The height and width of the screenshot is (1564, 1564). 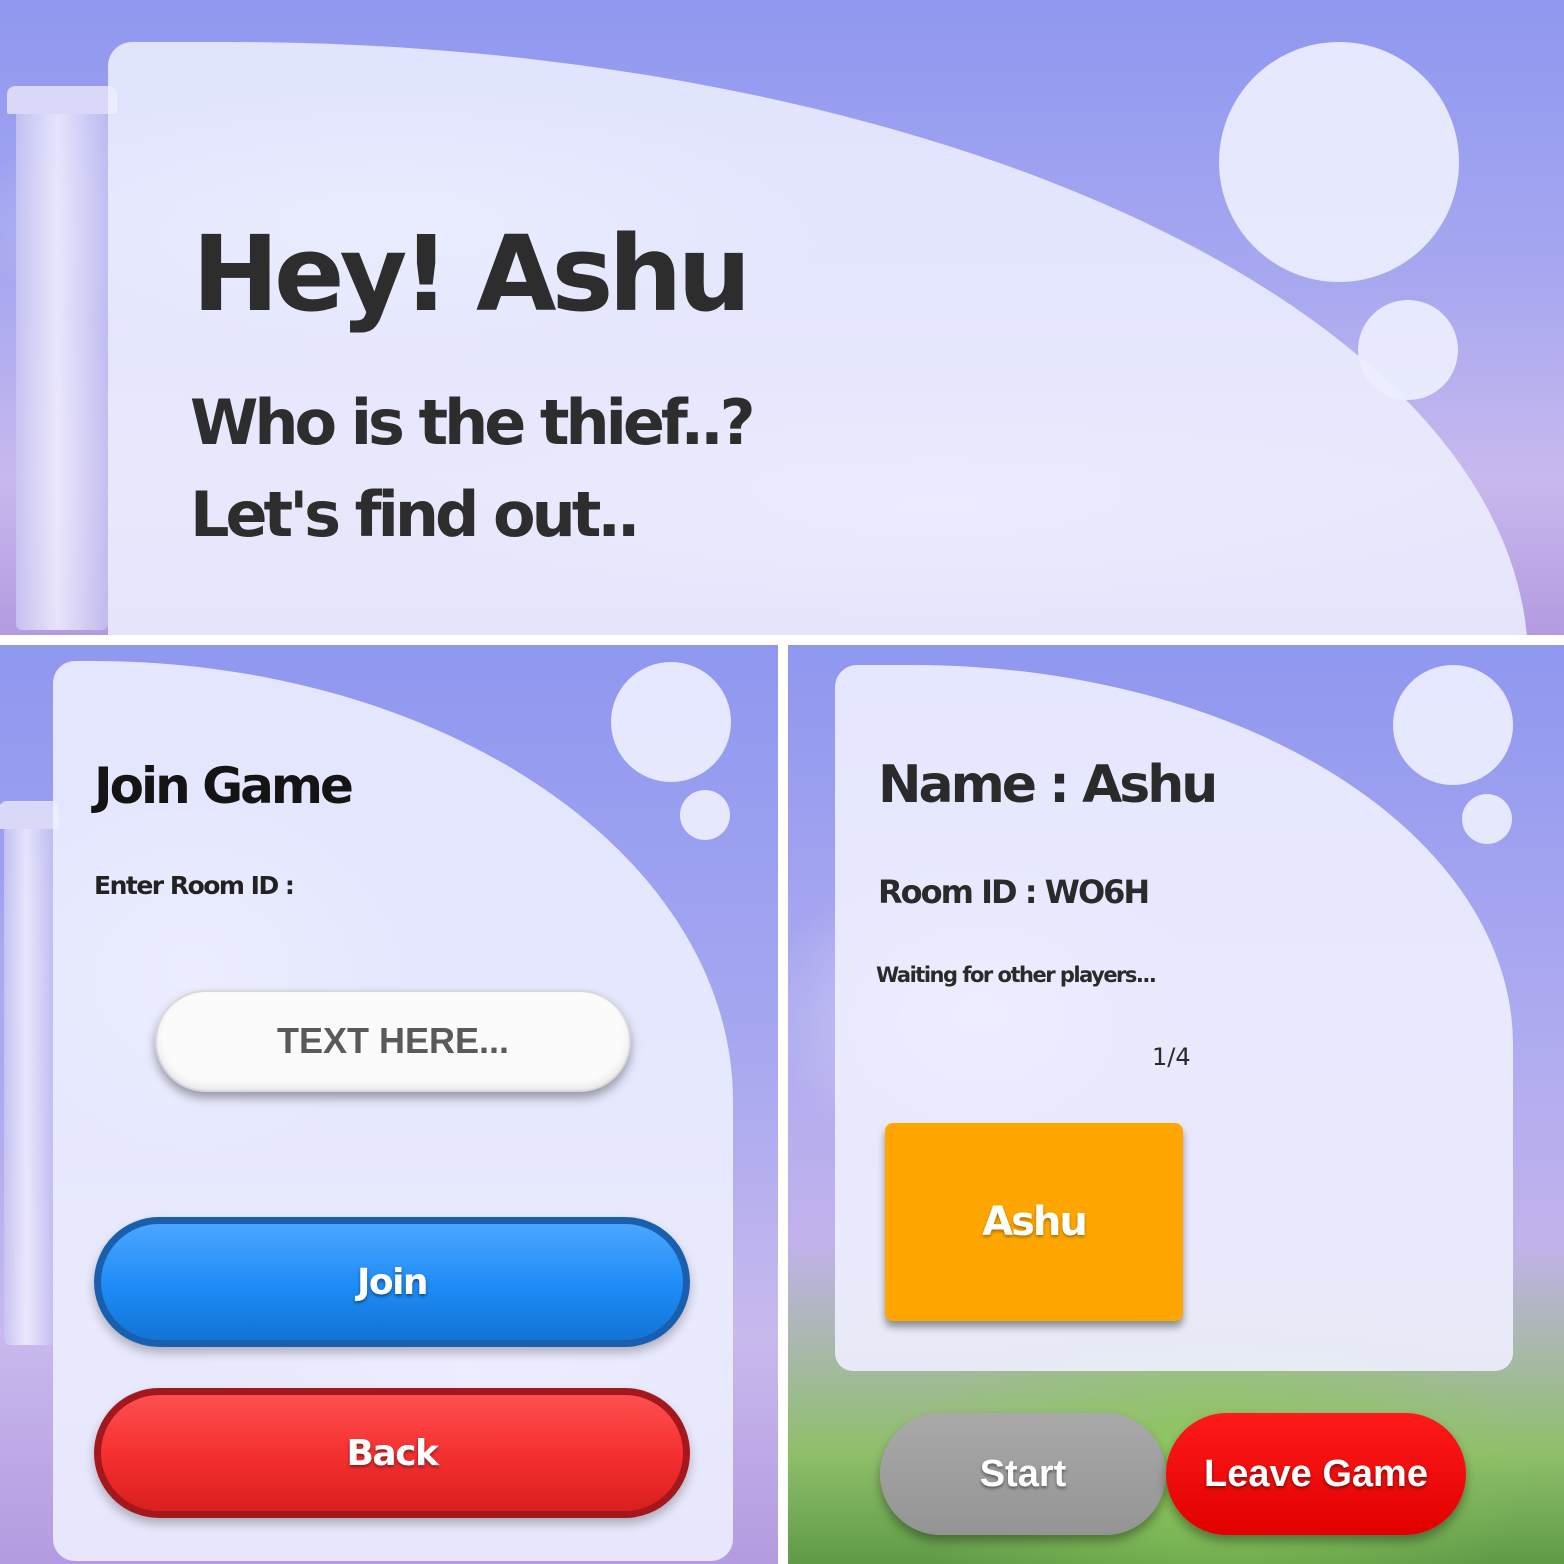 What do you see at coordinates (473, 422) in the screenshot?
I see `tagline-line-1: Who is the thief..?` at bounding box center [473, 422].